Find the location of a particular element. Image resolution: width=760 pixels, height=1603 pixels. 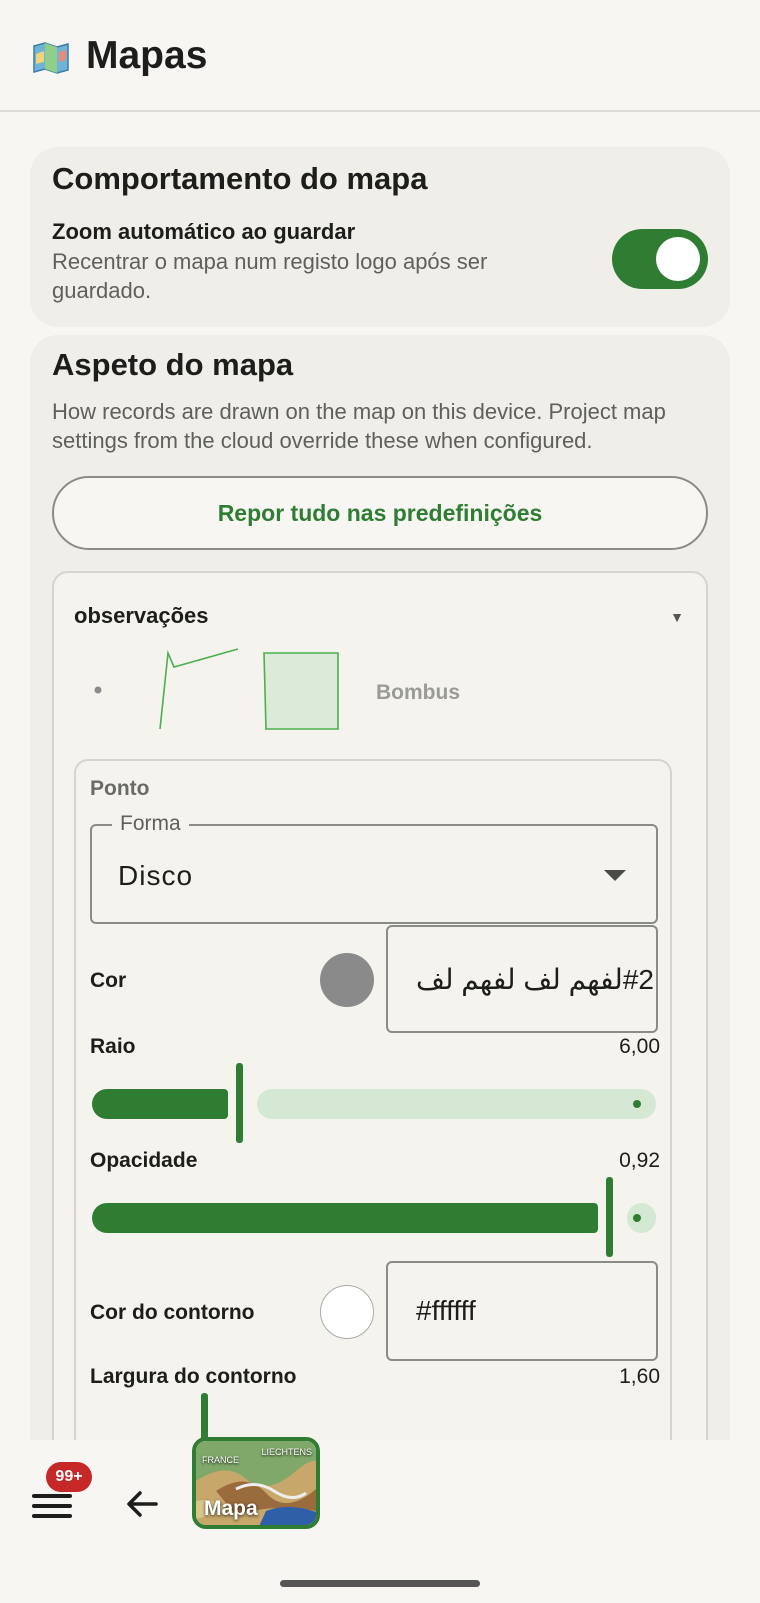

shape-select-label: Forma is located at coordinates (150, 824).